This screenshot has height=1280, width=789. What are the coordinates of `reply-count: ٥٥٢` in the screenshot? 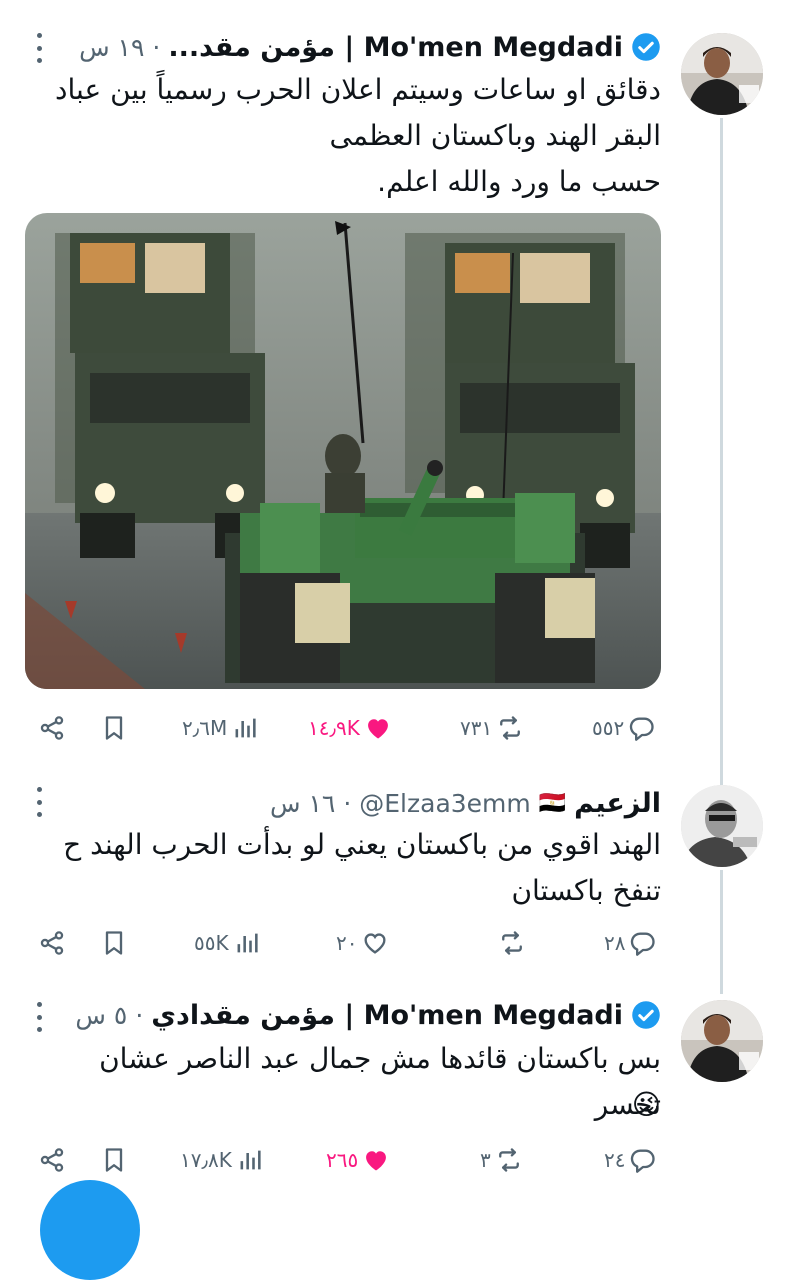 It's located at (608, 728).